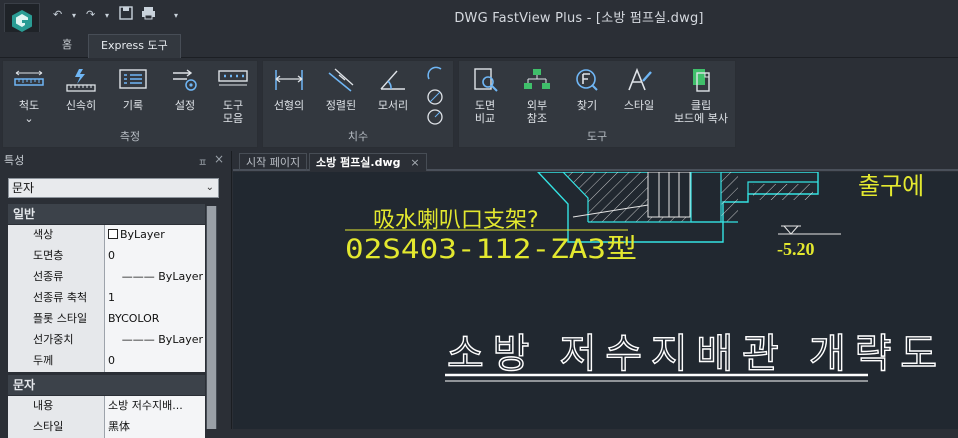 The image size is (958, 438). I want to click on property-row-color: 색상 ByLayer, so click(106, 235).